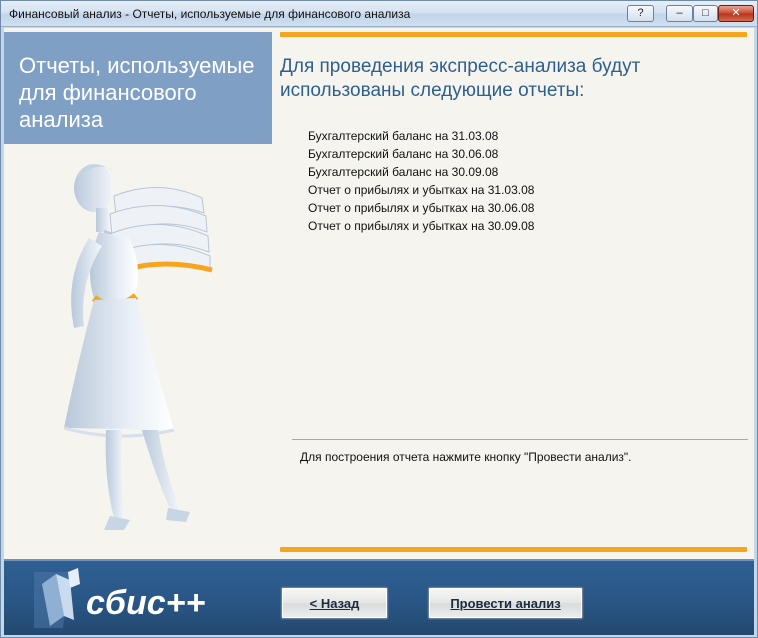  What do you see at coordinates (138, 347) in the screenshot?
I see `woman-with-papers-illustration` at bounding box center [138, 347].